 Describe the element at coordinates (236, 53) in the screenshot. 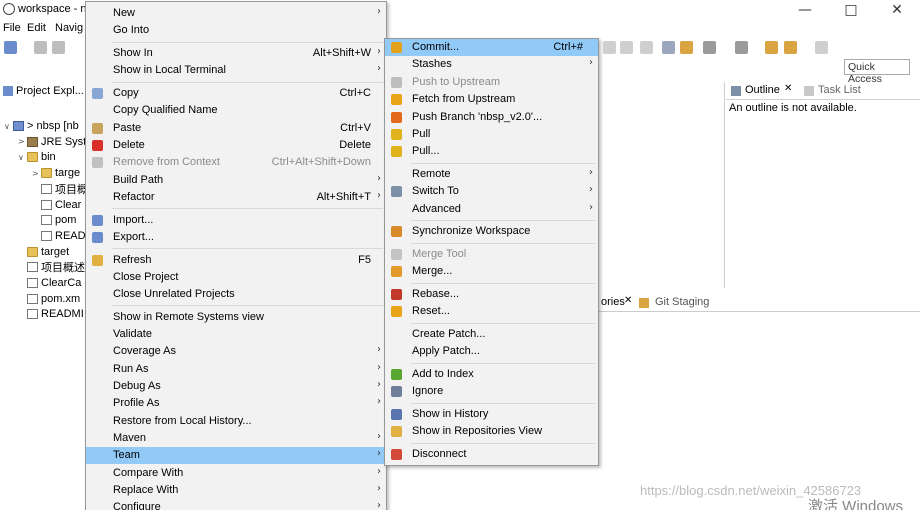

I see `menu-item-show-in: Show In Alt+Shift+W ›` at that location.